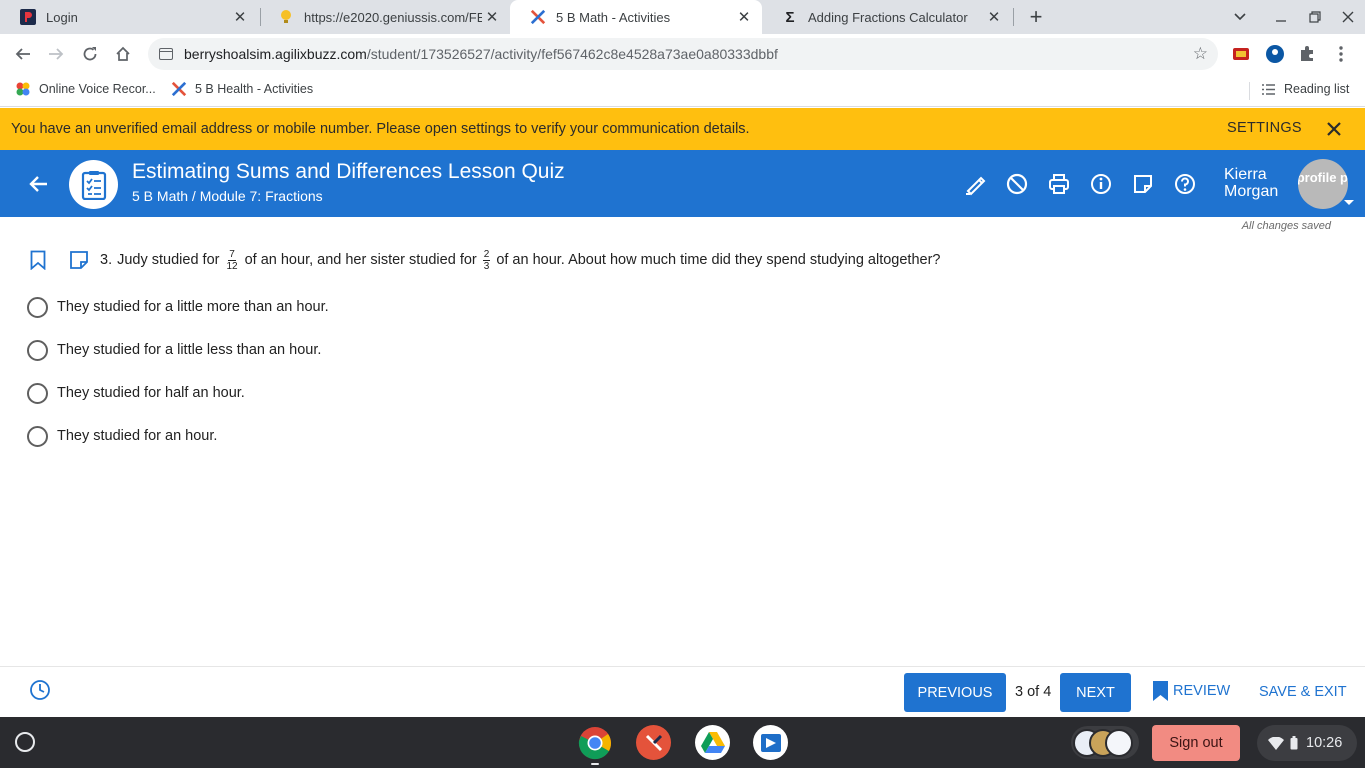 The height and width of the screenshot is (768, 1365). What do you see at coordinates (1303, 692) in the screenshot?
I see `save-and-exit-button: SAVE & EXIT` at bounding box center [1303, 692].